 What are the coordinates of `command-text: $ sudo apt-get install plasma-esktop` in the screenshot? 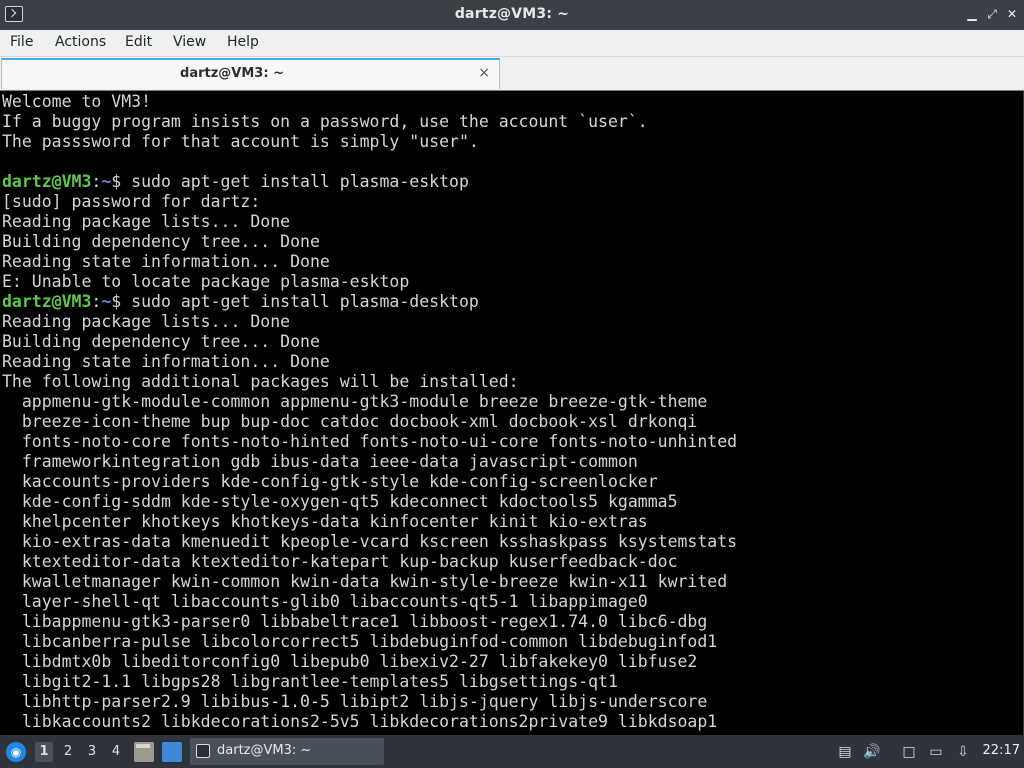 It's located at (290, 181).